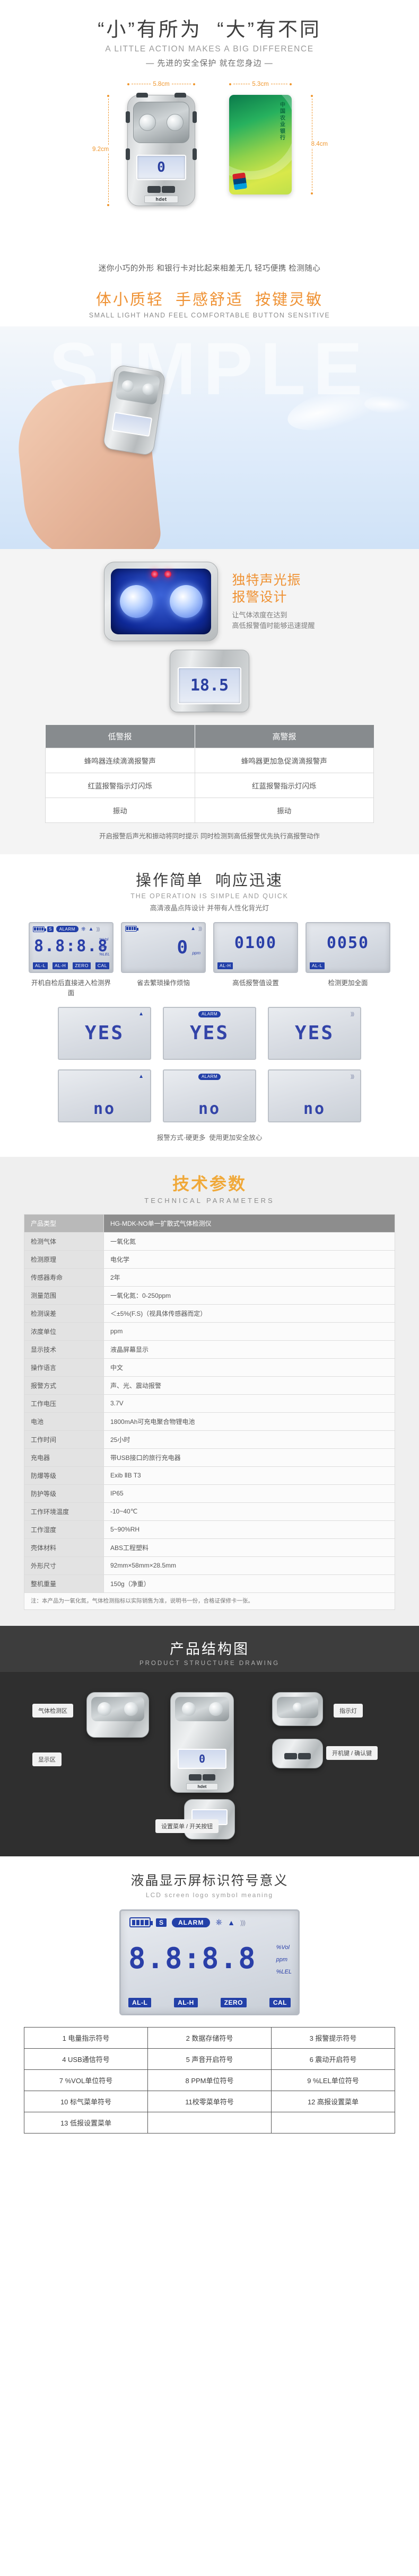 The height and width of the screenshot is (2576, 419). I want to click on lcd-units-column: %Vol ppm %LEL, so click(105, 947).